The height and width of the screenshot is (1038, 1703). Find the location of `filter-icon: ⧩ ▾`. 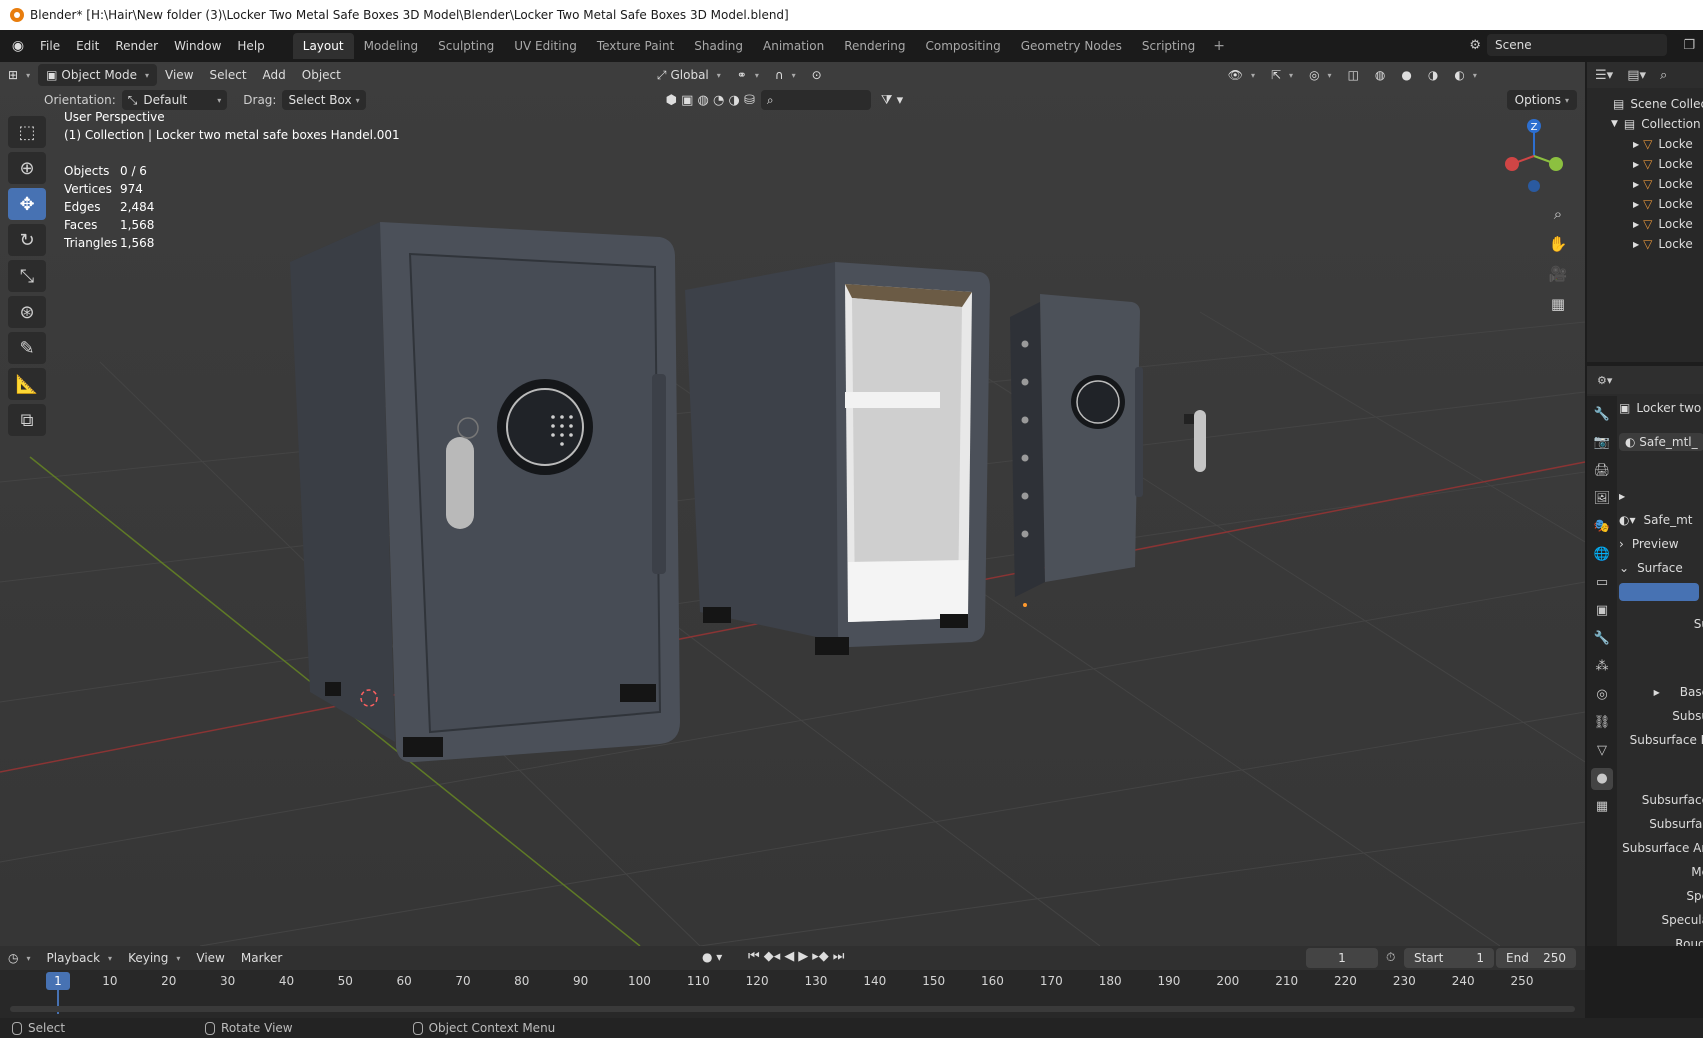

filter-icon: ⧩ ▾ is located at coordinates (892, 100).